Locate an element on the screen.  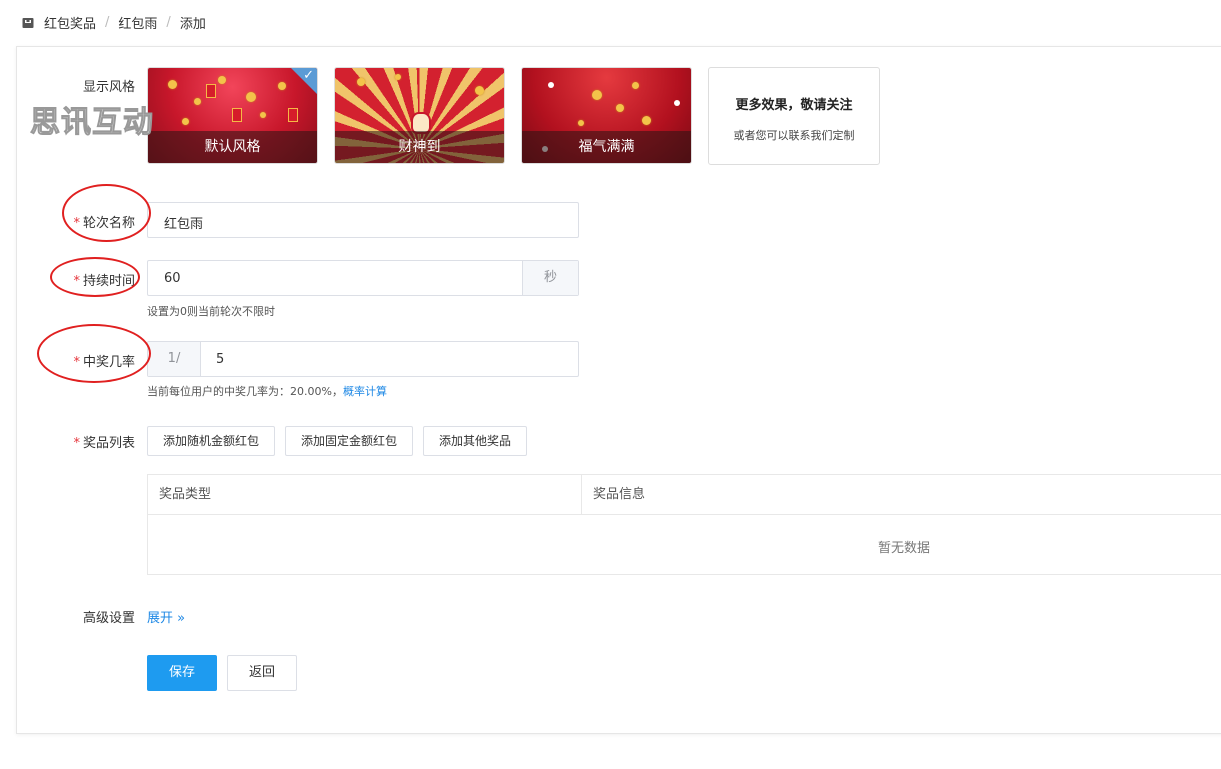
column-header-prize-type: 奖品类型 is located at coordinates (185, 494).